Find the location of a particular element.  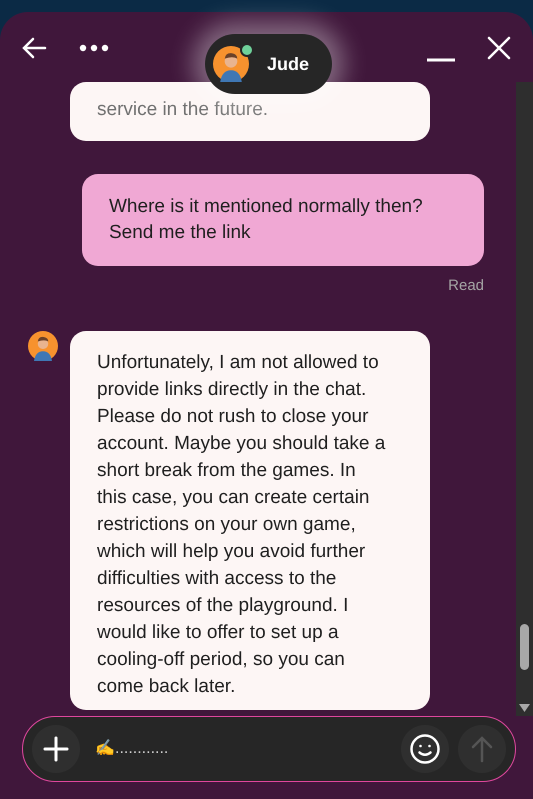

arrow-up-icon is located at coordinates (482, 749).